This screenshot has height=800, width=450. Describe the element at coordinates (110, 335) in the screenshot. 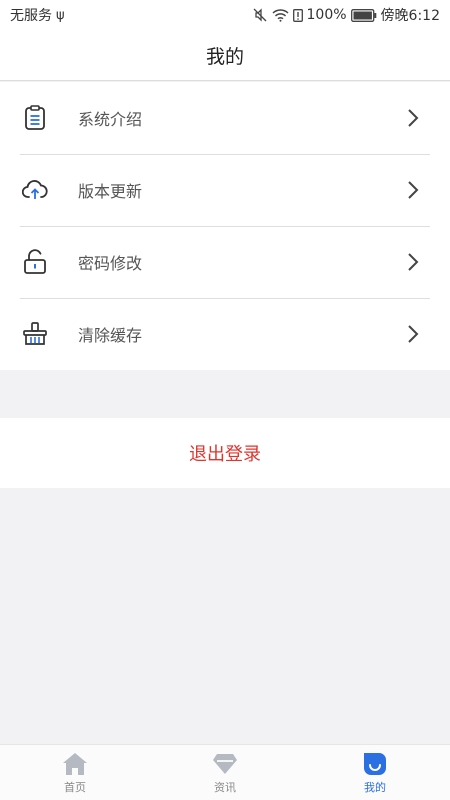

I see `menu-item-label: 清除缓存` at that location.